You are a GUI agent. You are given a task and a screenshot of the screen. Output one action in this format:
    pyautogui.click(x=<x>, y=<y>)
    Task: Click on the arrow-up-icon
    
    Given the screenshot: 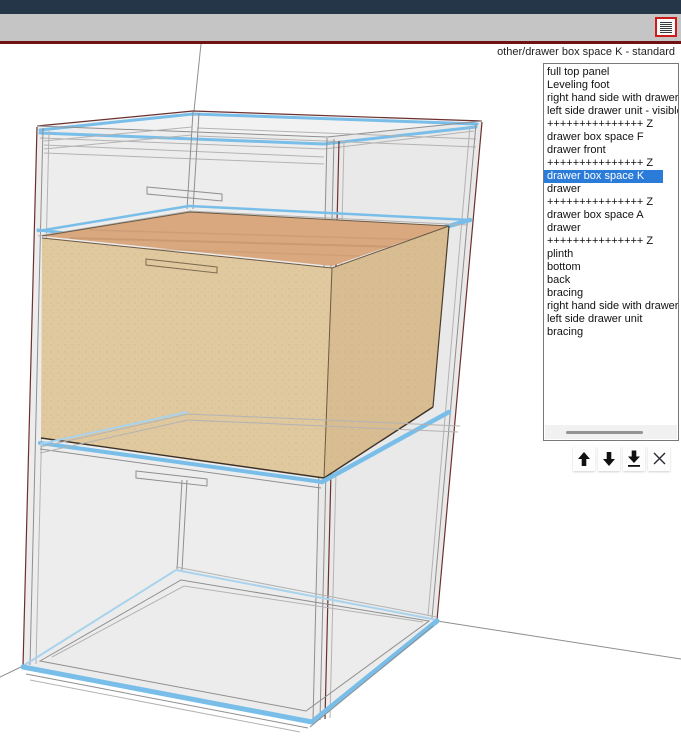 What is the action you would take?
    pyautogui.click(x=584, y=458)
    